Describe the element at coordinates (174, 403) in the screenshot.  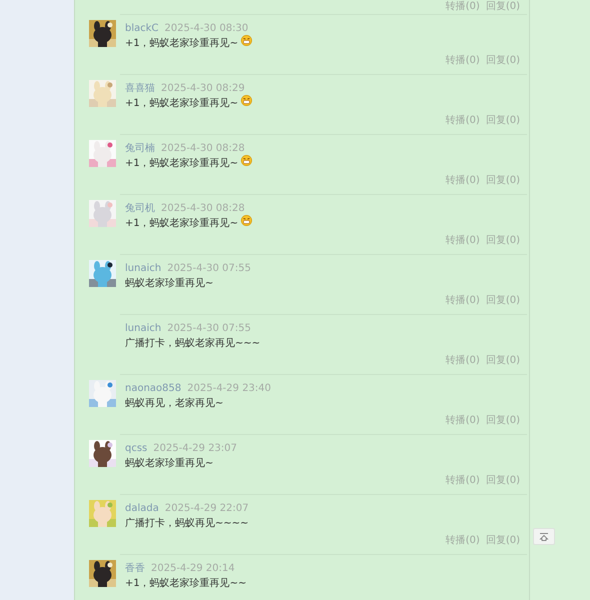
I see `post-text: 蚂蚁再见，老家再见~` at that location.